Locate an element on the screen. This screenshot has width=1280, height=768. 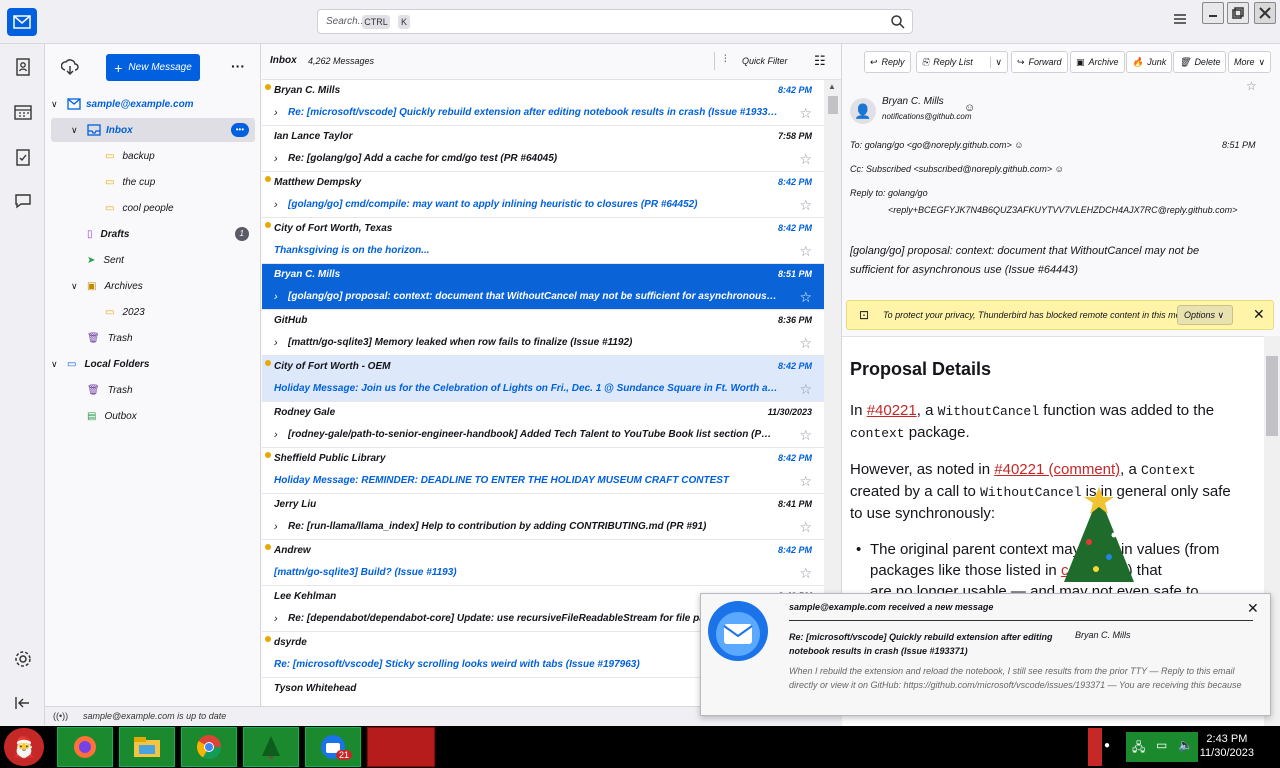
archive-button: ▣ Archive is located at coordinates (1097, 62).